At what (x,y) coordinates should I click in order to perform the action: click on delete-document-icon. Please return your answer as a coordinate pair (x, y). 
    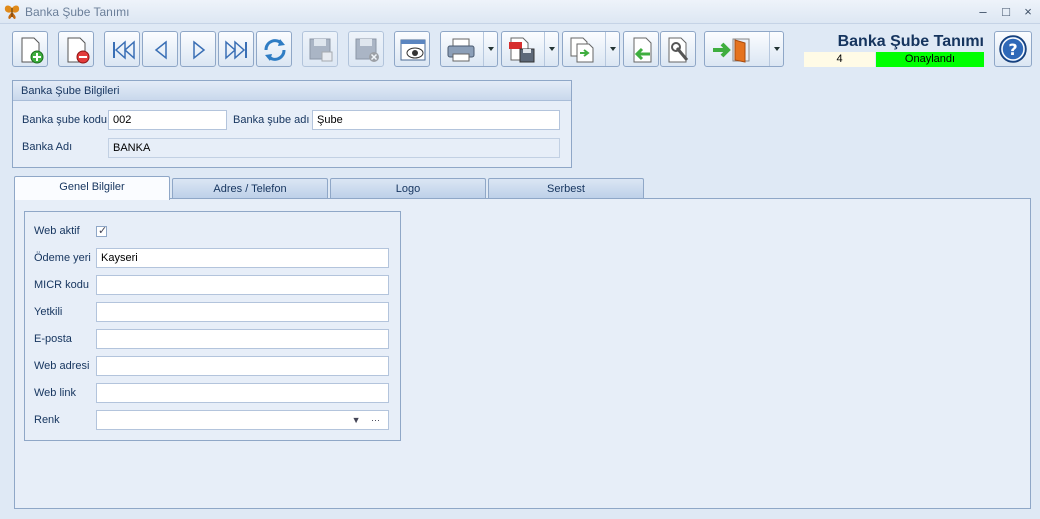
    Looking at the image, I should click on (78, 50).